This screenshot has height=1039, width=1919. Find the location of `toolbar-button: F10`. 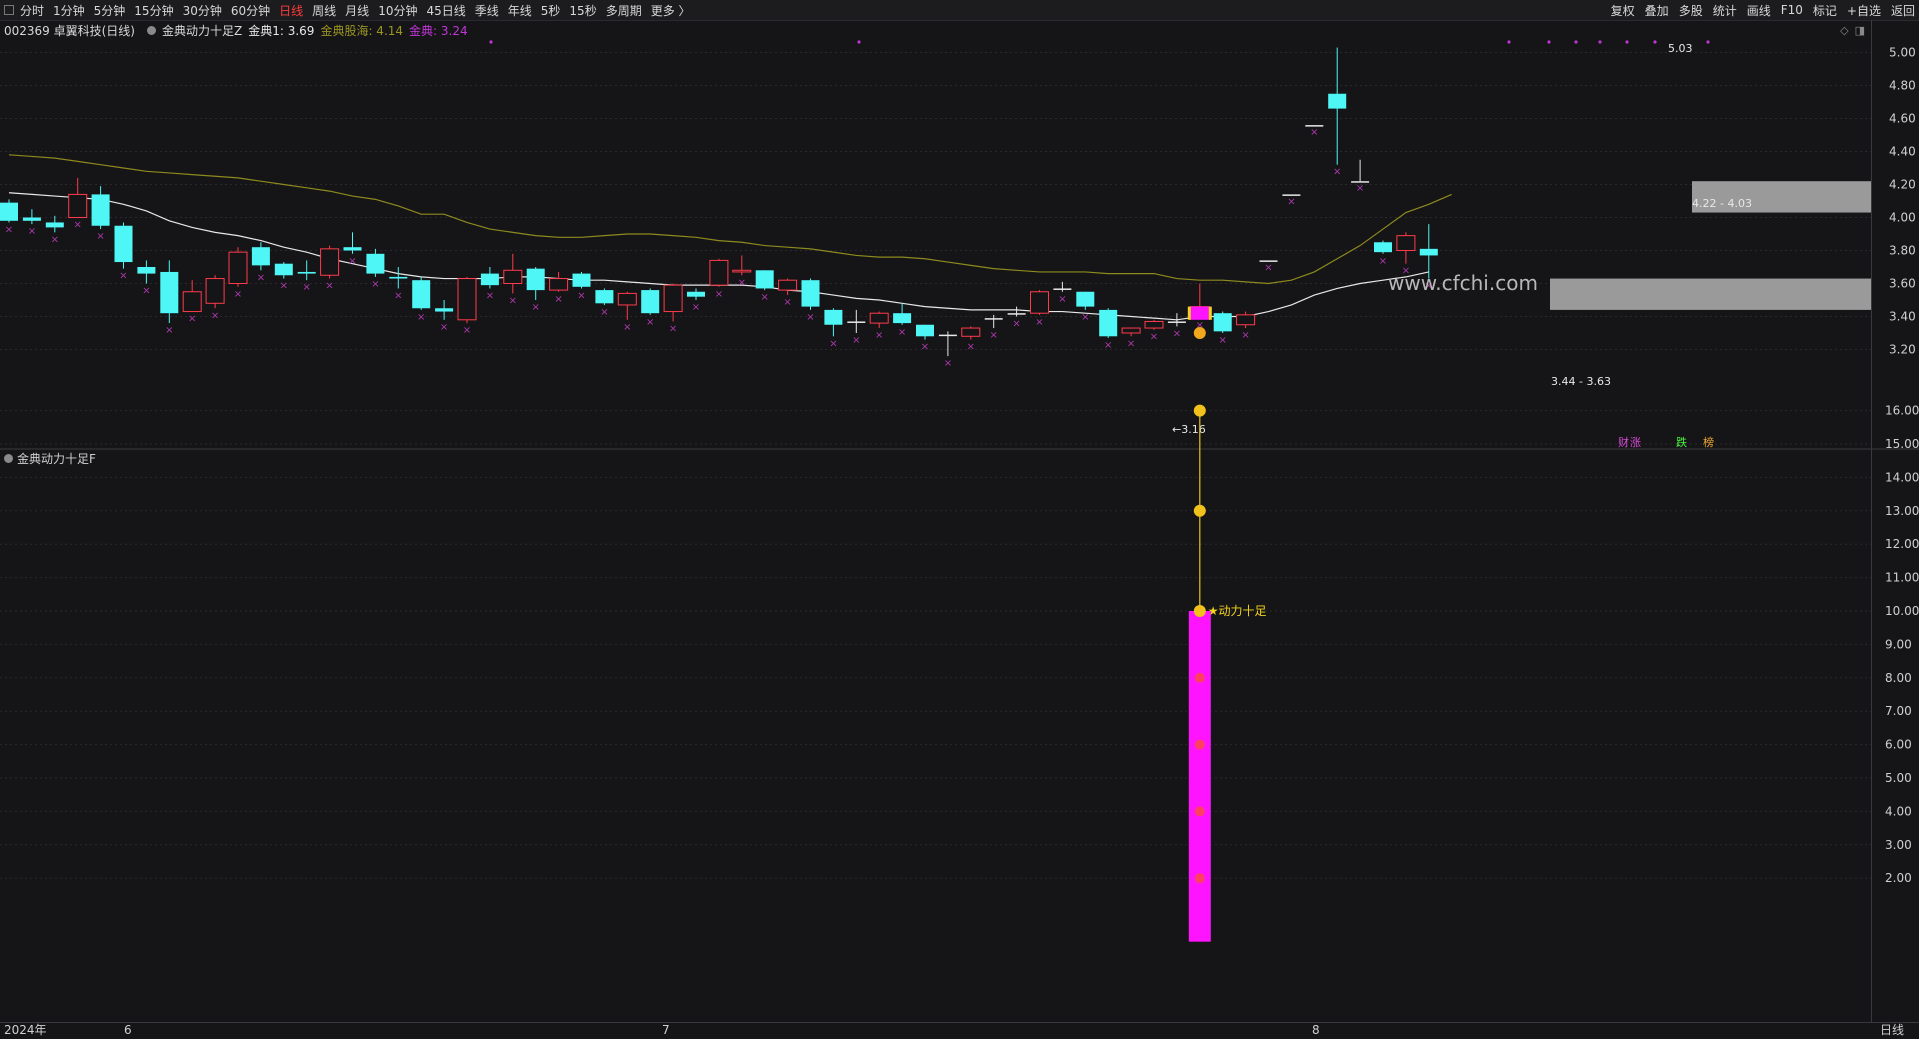

toolbar-button: F10 is located at coordinates (1792, 10).